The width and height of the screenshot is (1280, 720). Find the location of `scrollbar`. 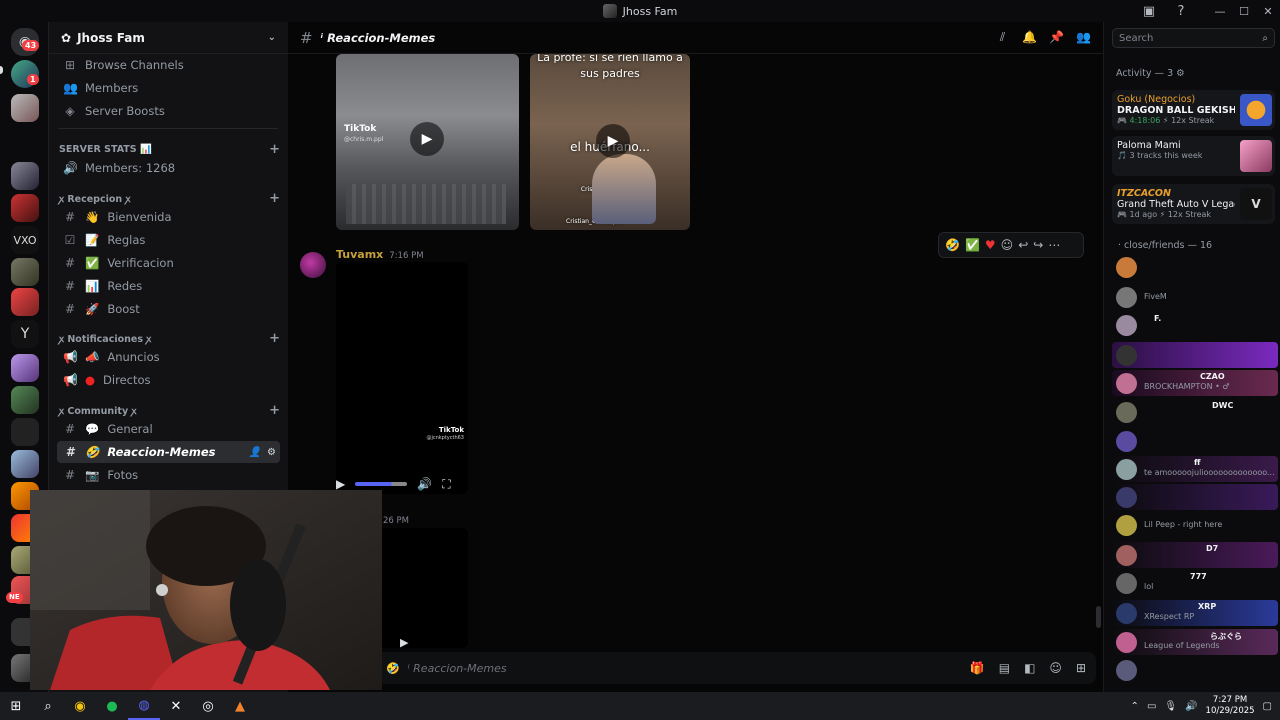

scrollbar is located at coordinates (1098, 617).